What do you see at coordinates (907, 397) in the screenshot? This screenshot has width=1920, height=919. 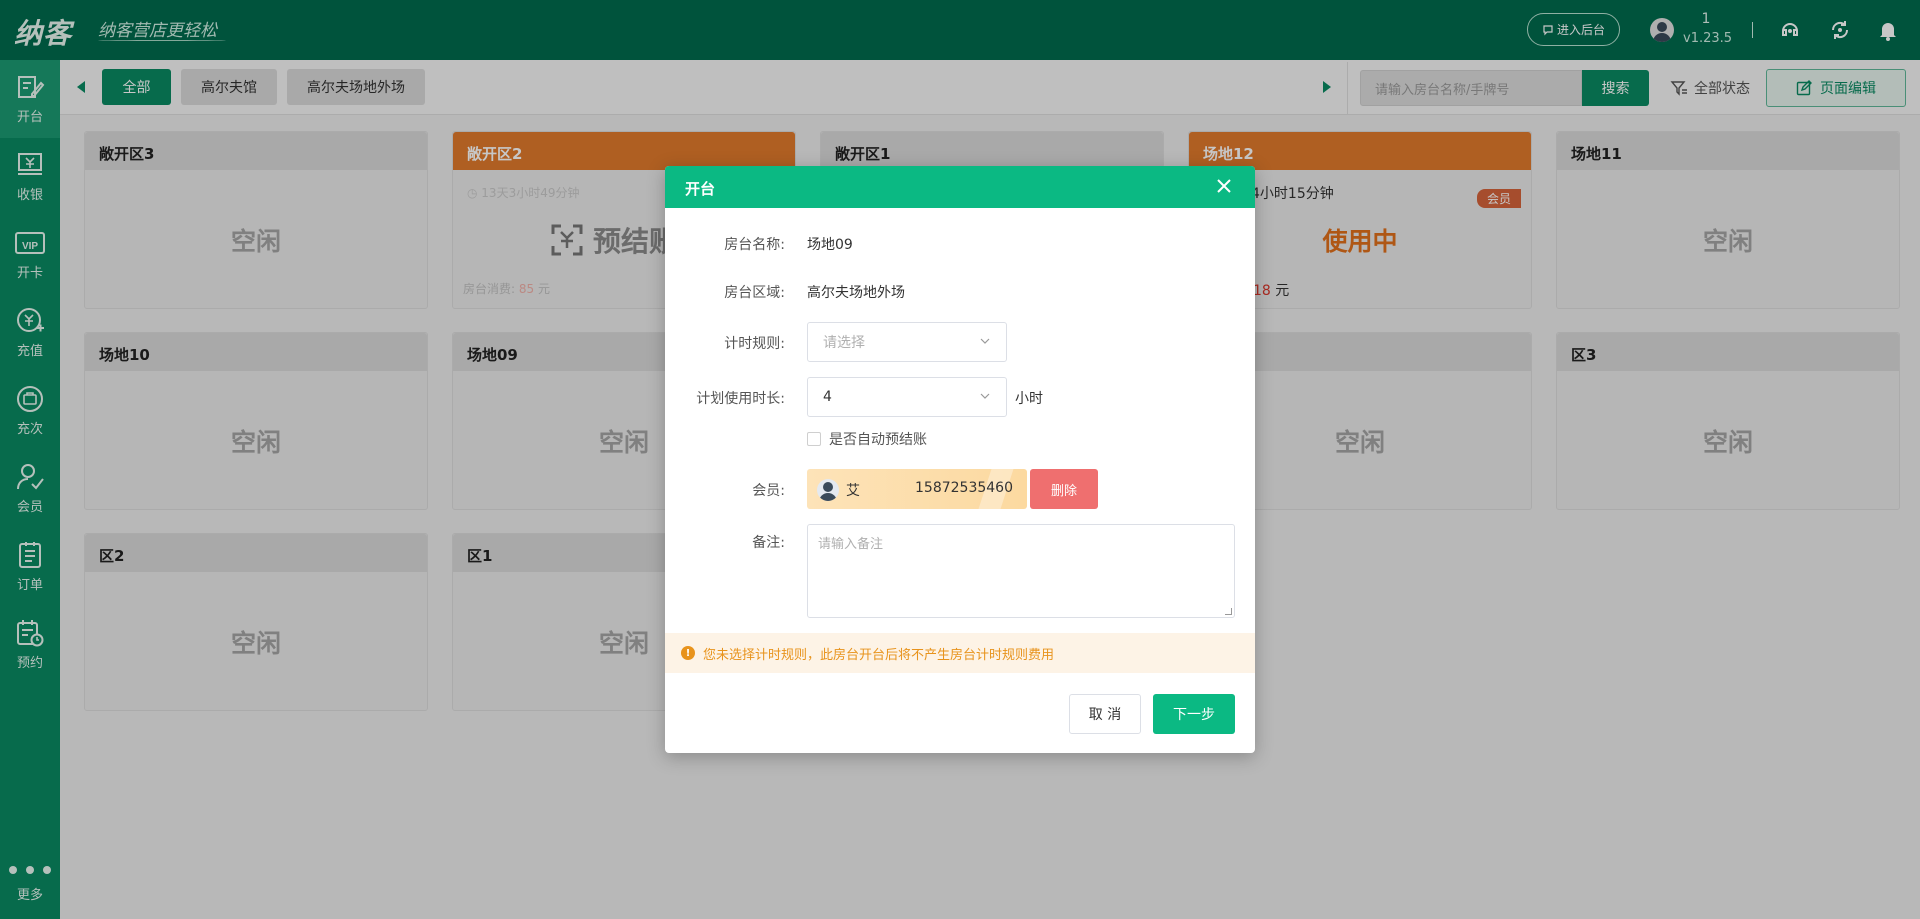 I see `plan-duration-select: 4` at bounding box center [907, 397].